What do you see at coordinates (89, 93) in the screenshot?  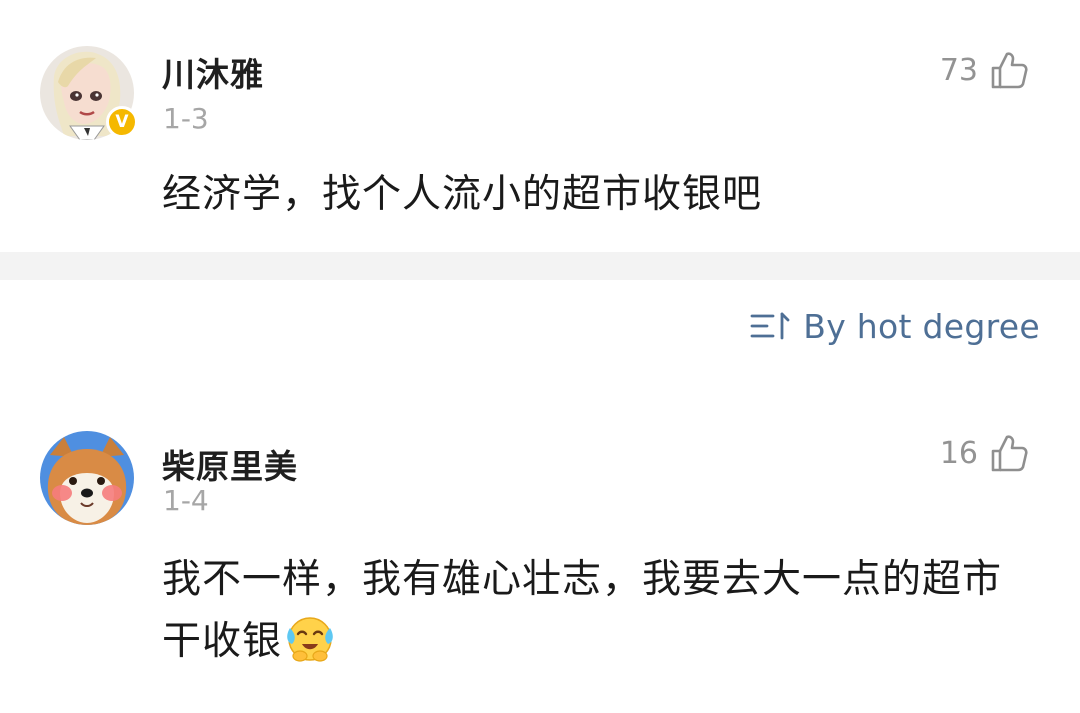 I see `avatar-container: V` at bounding box center [89, 93].